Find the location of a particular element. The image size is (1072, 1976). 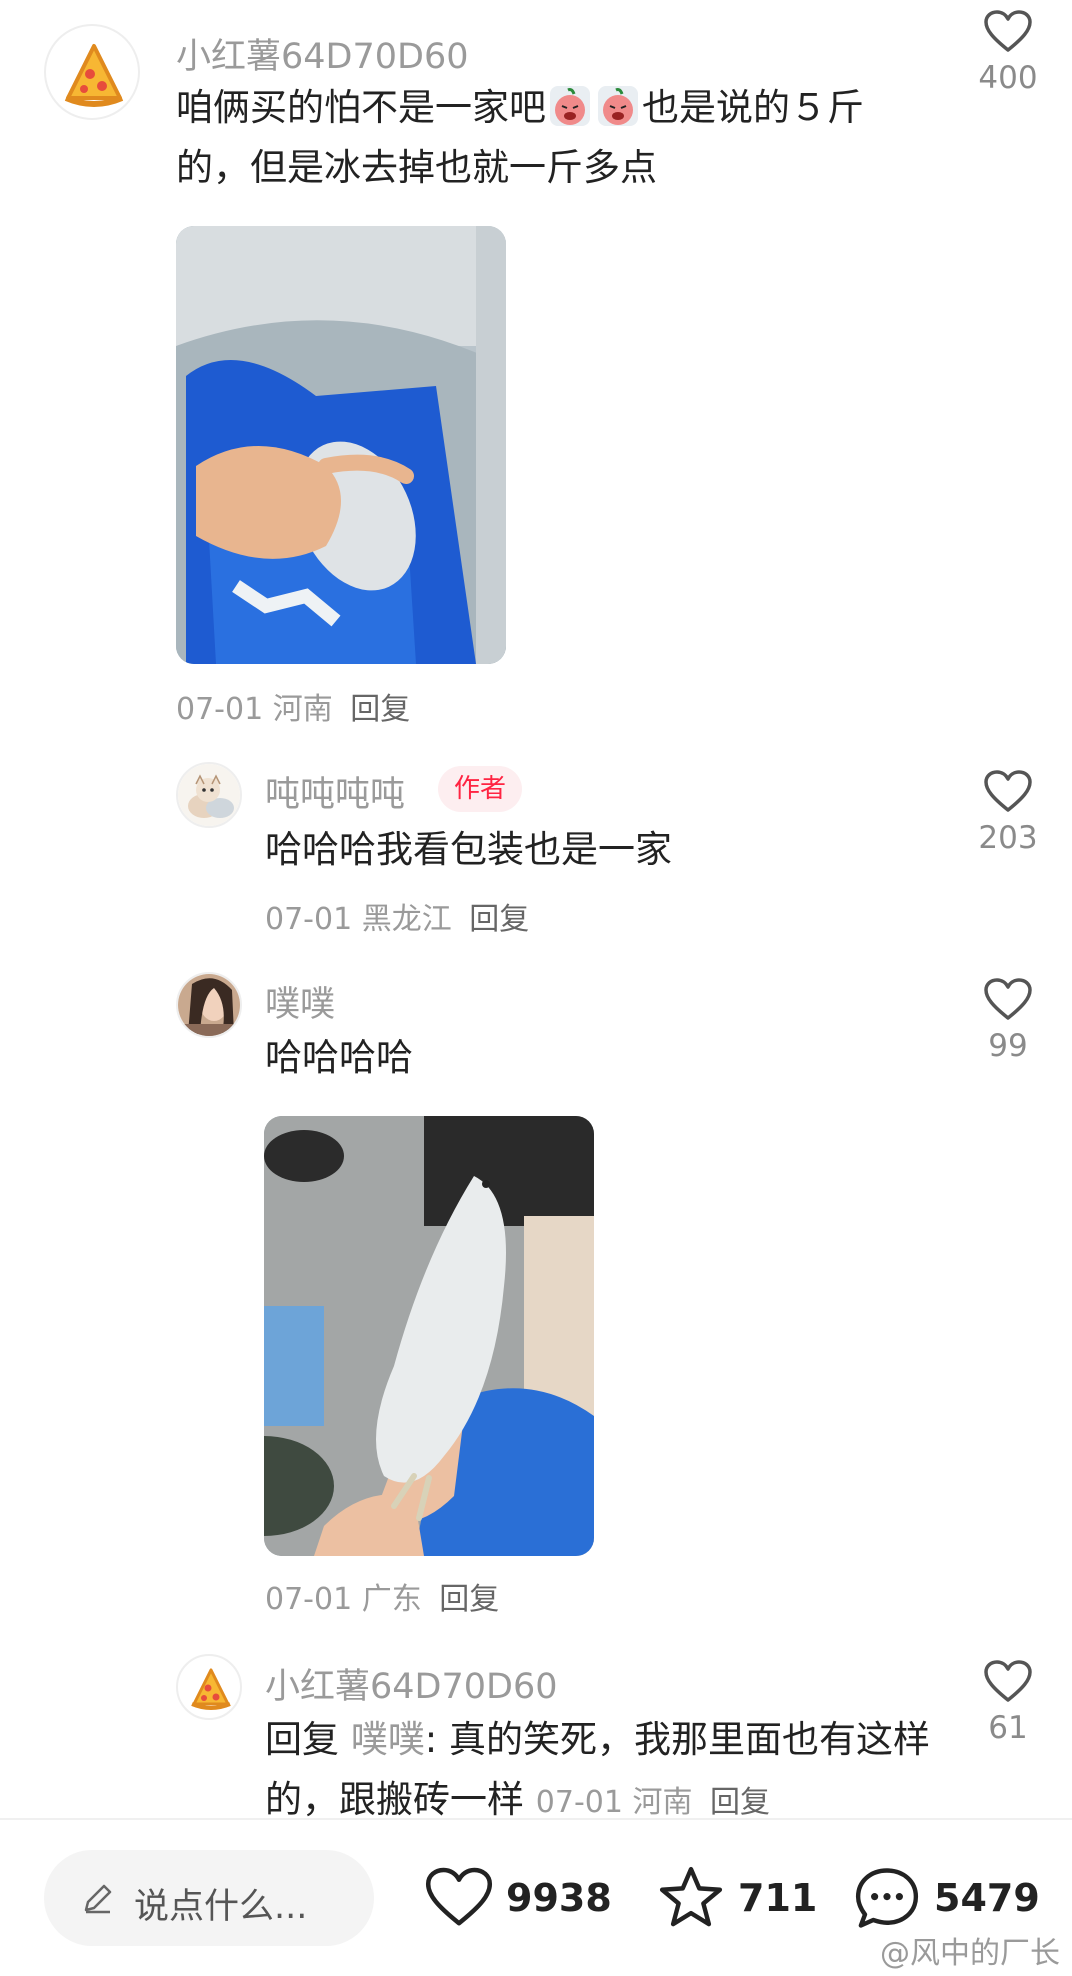

comment-text: 哈哈哈我看包装也是一家 is located at coordinates (468, 849).